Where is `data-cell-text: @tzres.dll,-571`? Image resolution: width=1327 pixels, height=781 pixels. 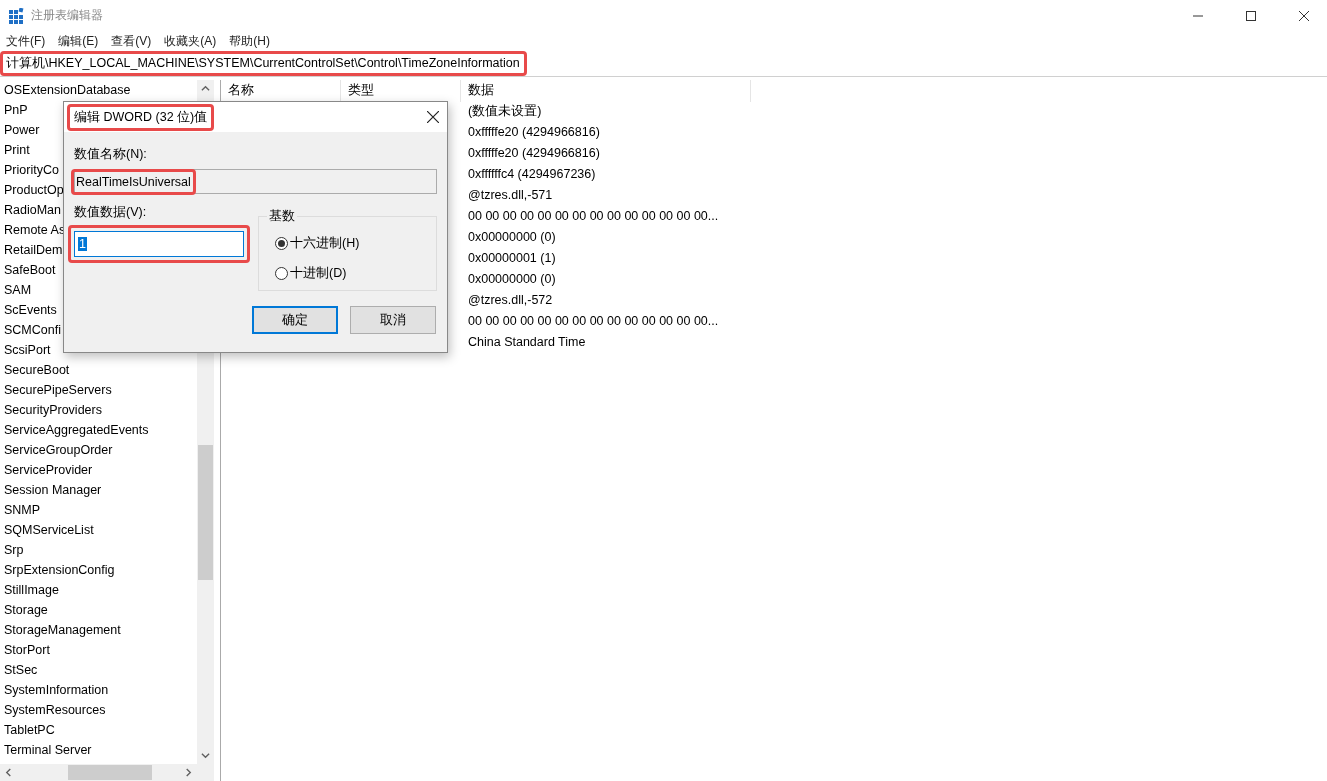
data-cell-text: @tzres.dll,-571 is located at coordinates (511, 195).